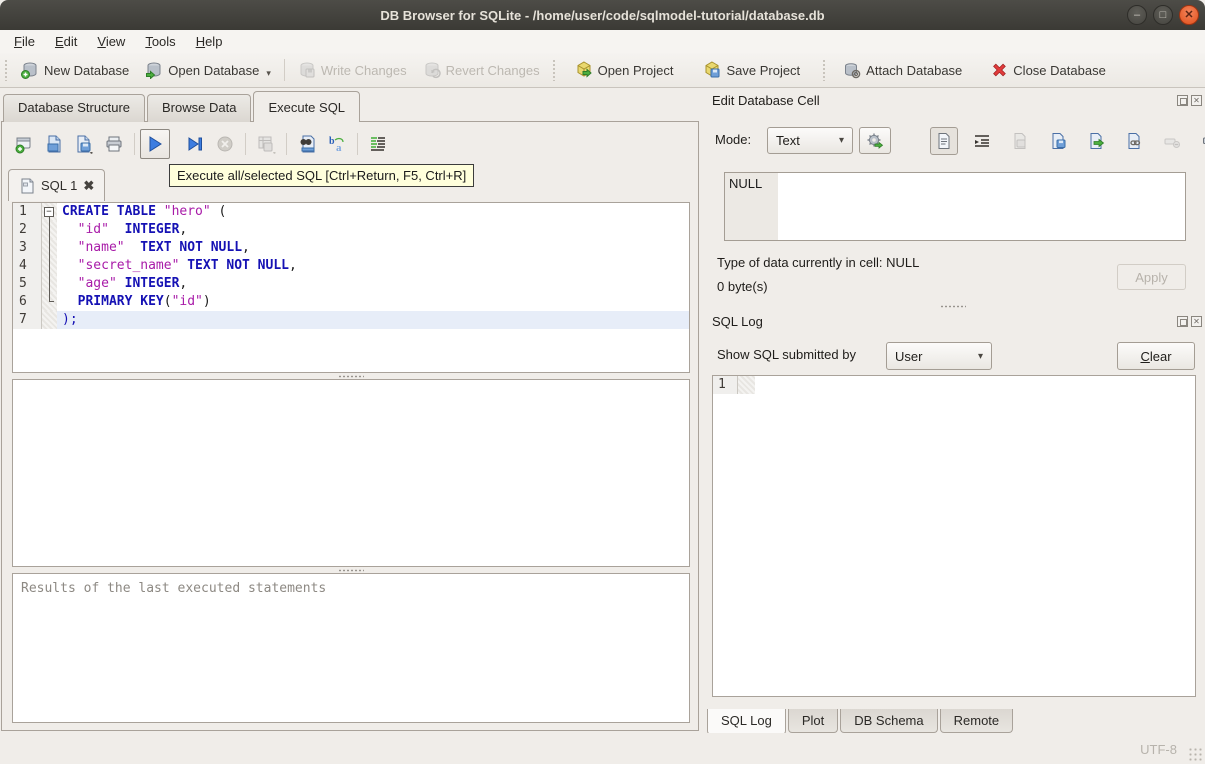 This screenshot has height=764, width=1205. Describe the element at coordinates (160, 41) in the screenshot. I see `menu-tools: Tools` at that location.